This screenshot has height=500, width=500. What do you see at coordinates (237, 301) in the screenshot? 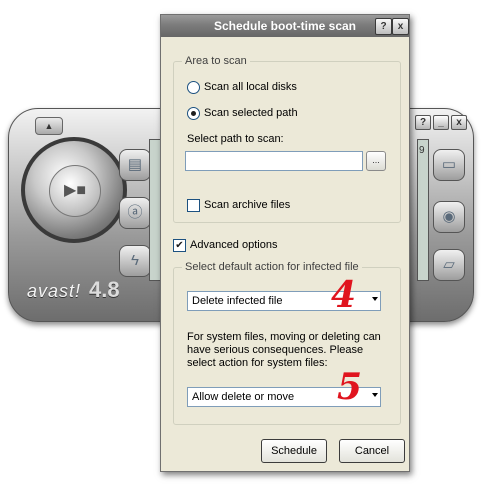
I see `infected-action-value: Delete infected file` at bounding box center [237, 301].